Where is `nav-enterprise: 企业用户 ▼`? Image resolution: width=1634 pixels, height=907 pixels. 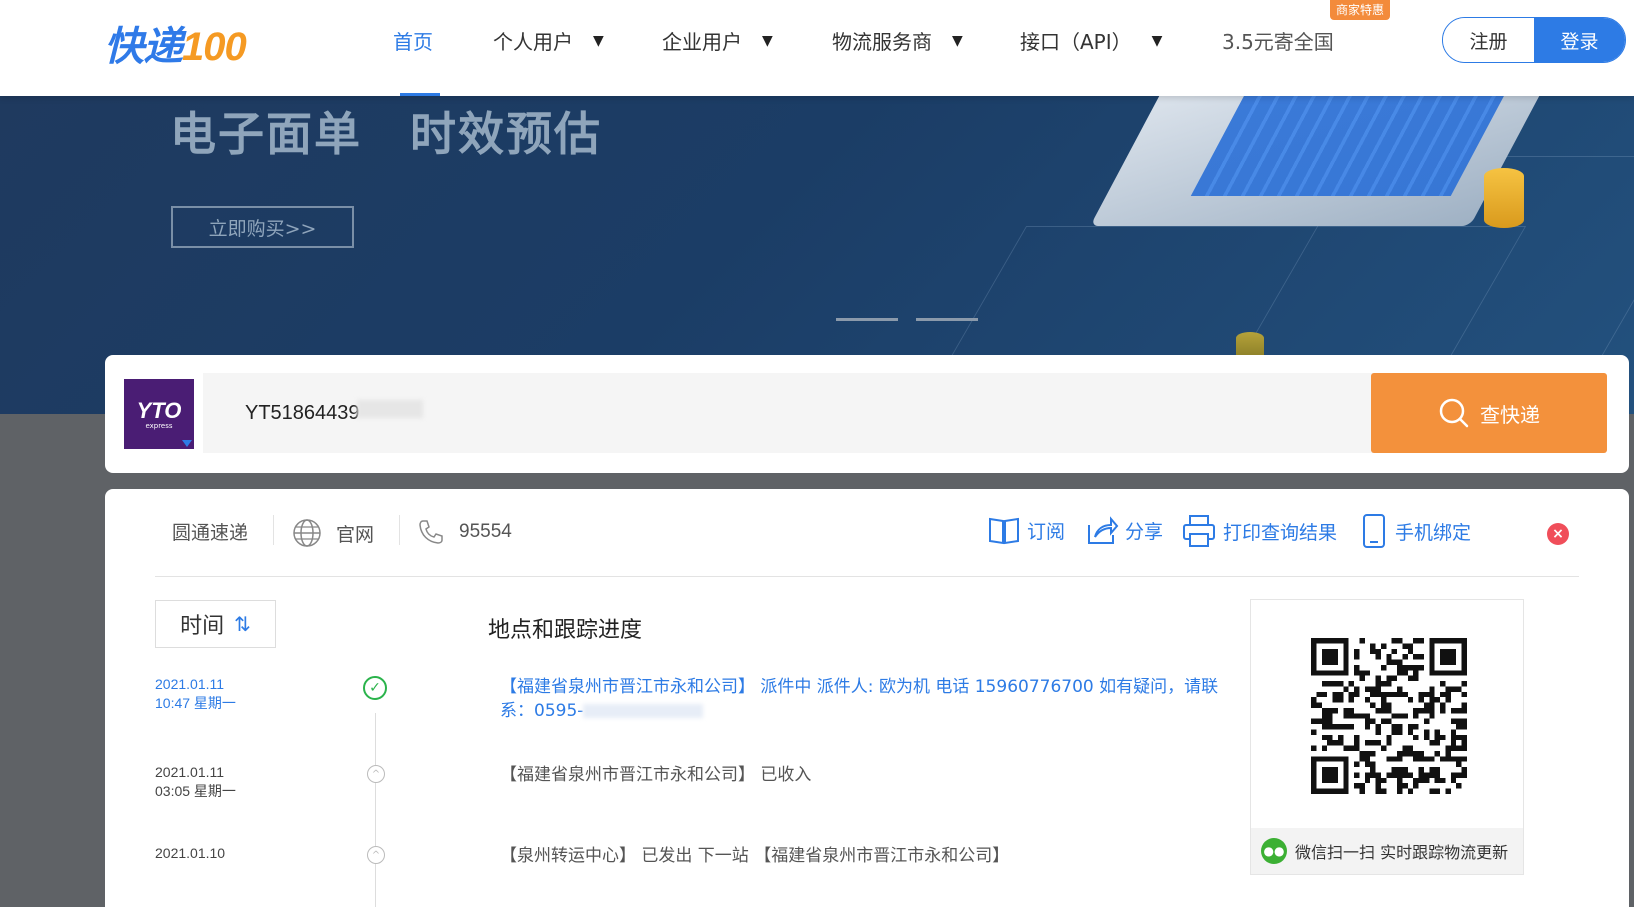
nav-enterprise: 企业用户 ▼ is located at coordinates (717, 40).